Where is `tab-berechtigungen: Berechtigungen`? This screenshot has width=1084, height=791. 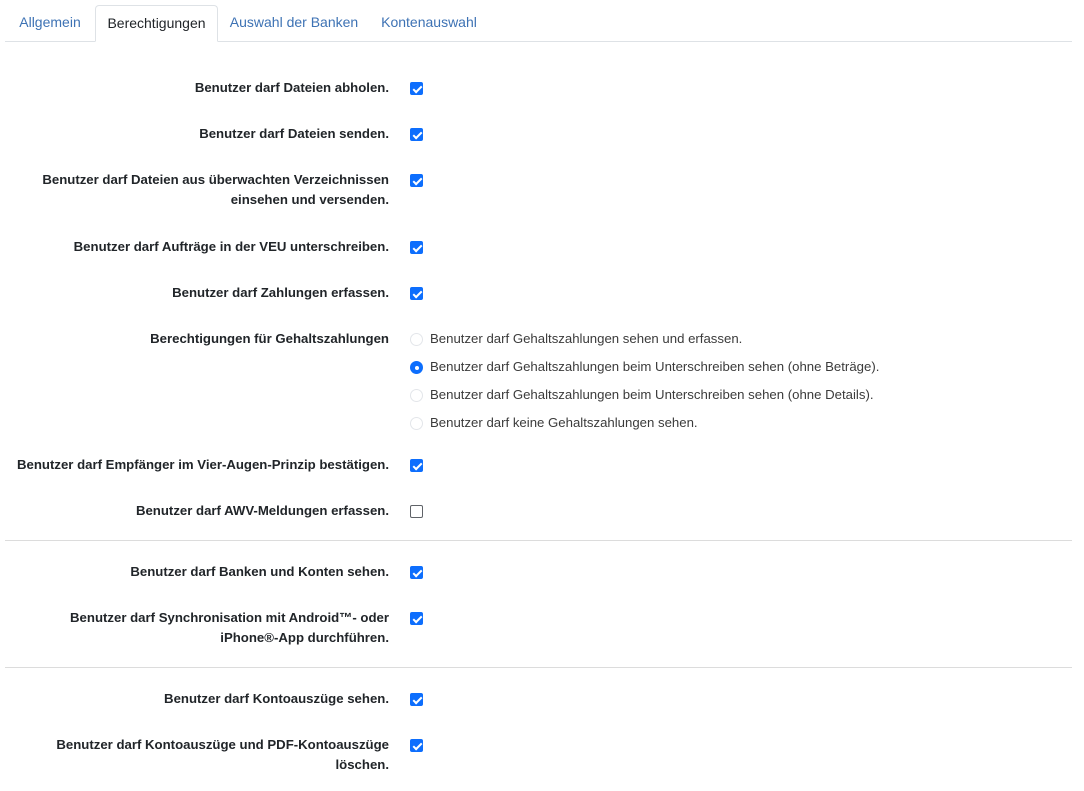
tab-berechtigungen: Berechtigungen is located at coordinates (156, 23).